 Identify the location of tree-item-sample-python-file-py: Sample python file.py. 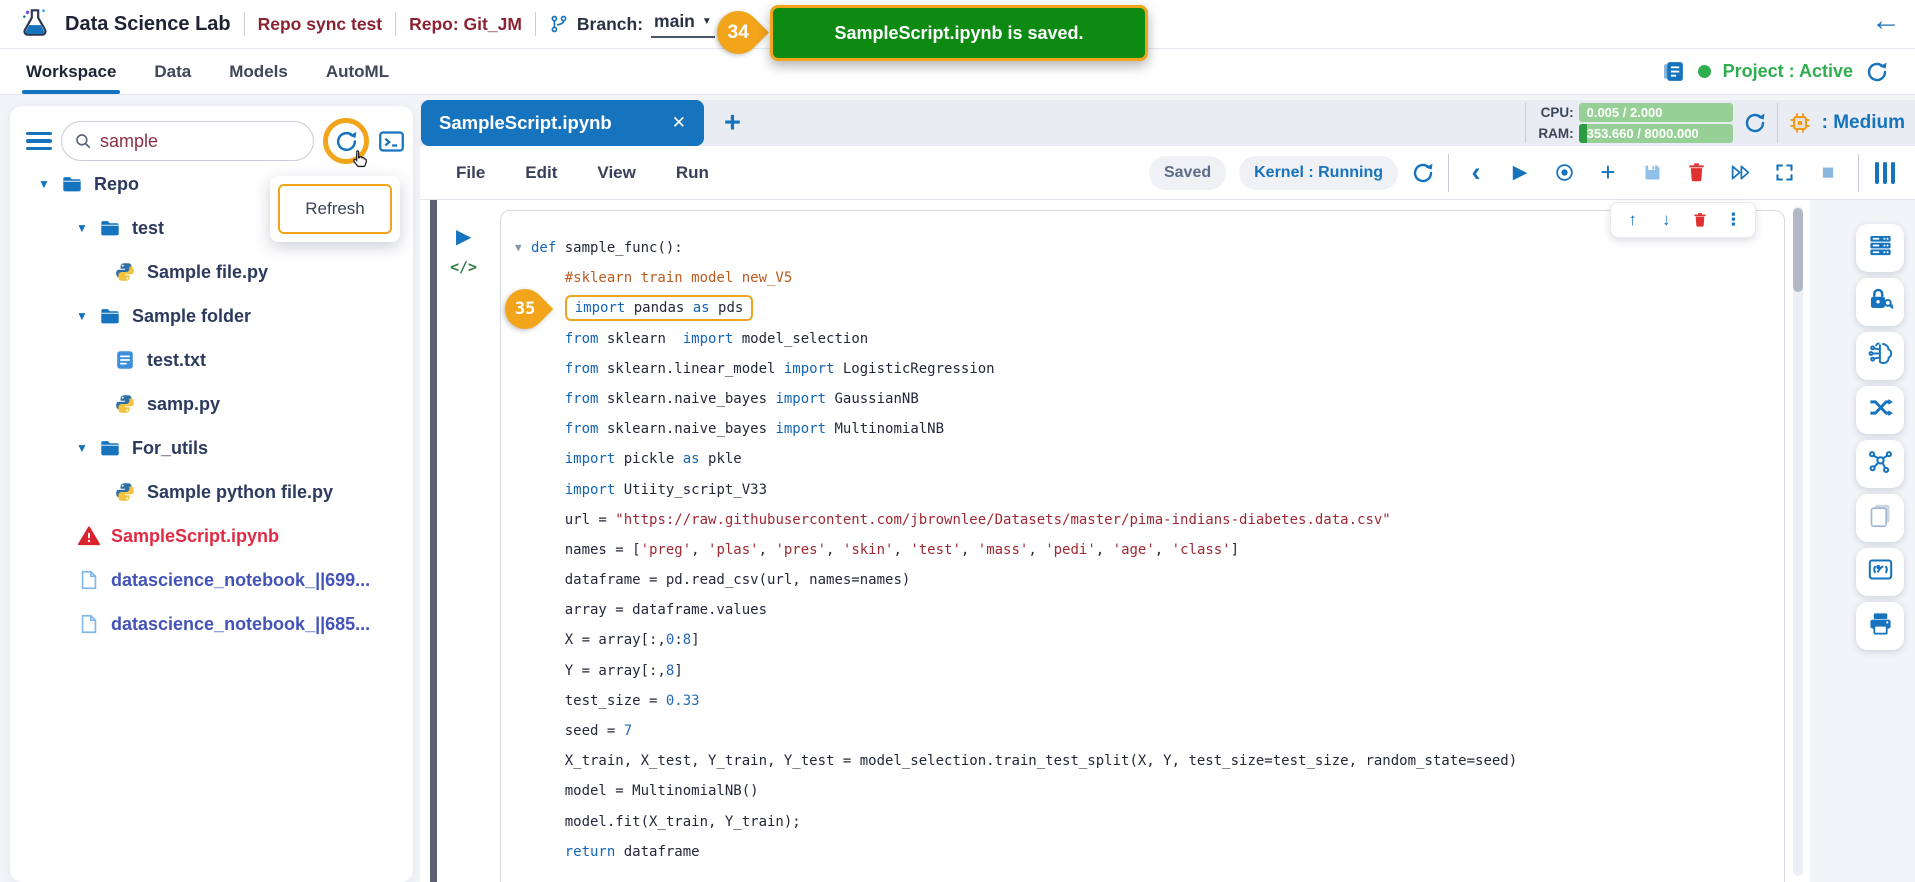
(211, 492).